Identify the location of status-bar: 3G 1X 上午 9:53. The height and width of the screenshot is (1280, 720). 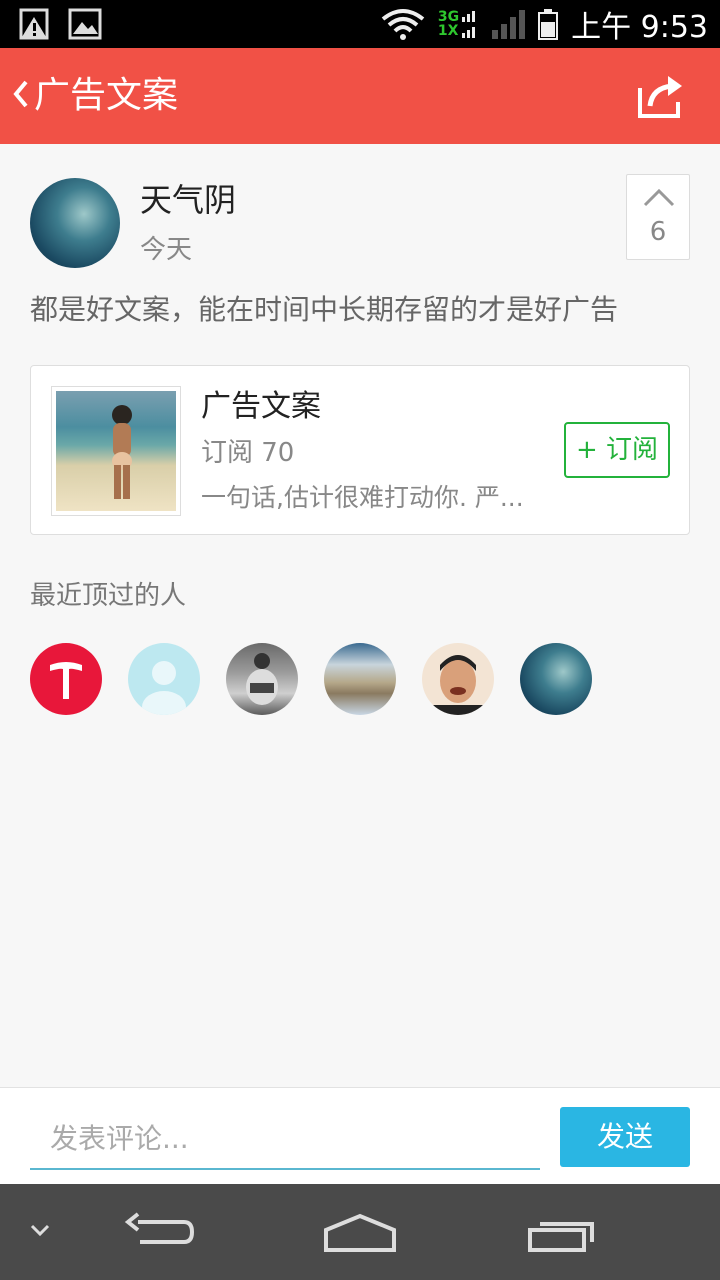
(360, 24).